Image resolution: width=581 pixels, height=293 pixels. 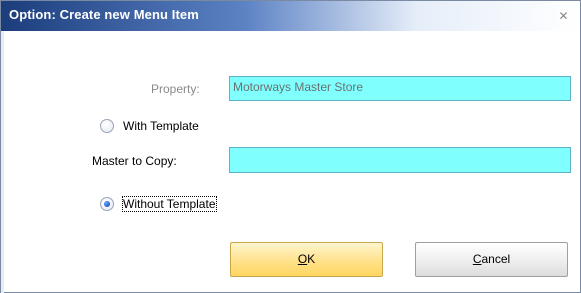 I want to click on close-icon: ✕, so click(x=563, y=16).